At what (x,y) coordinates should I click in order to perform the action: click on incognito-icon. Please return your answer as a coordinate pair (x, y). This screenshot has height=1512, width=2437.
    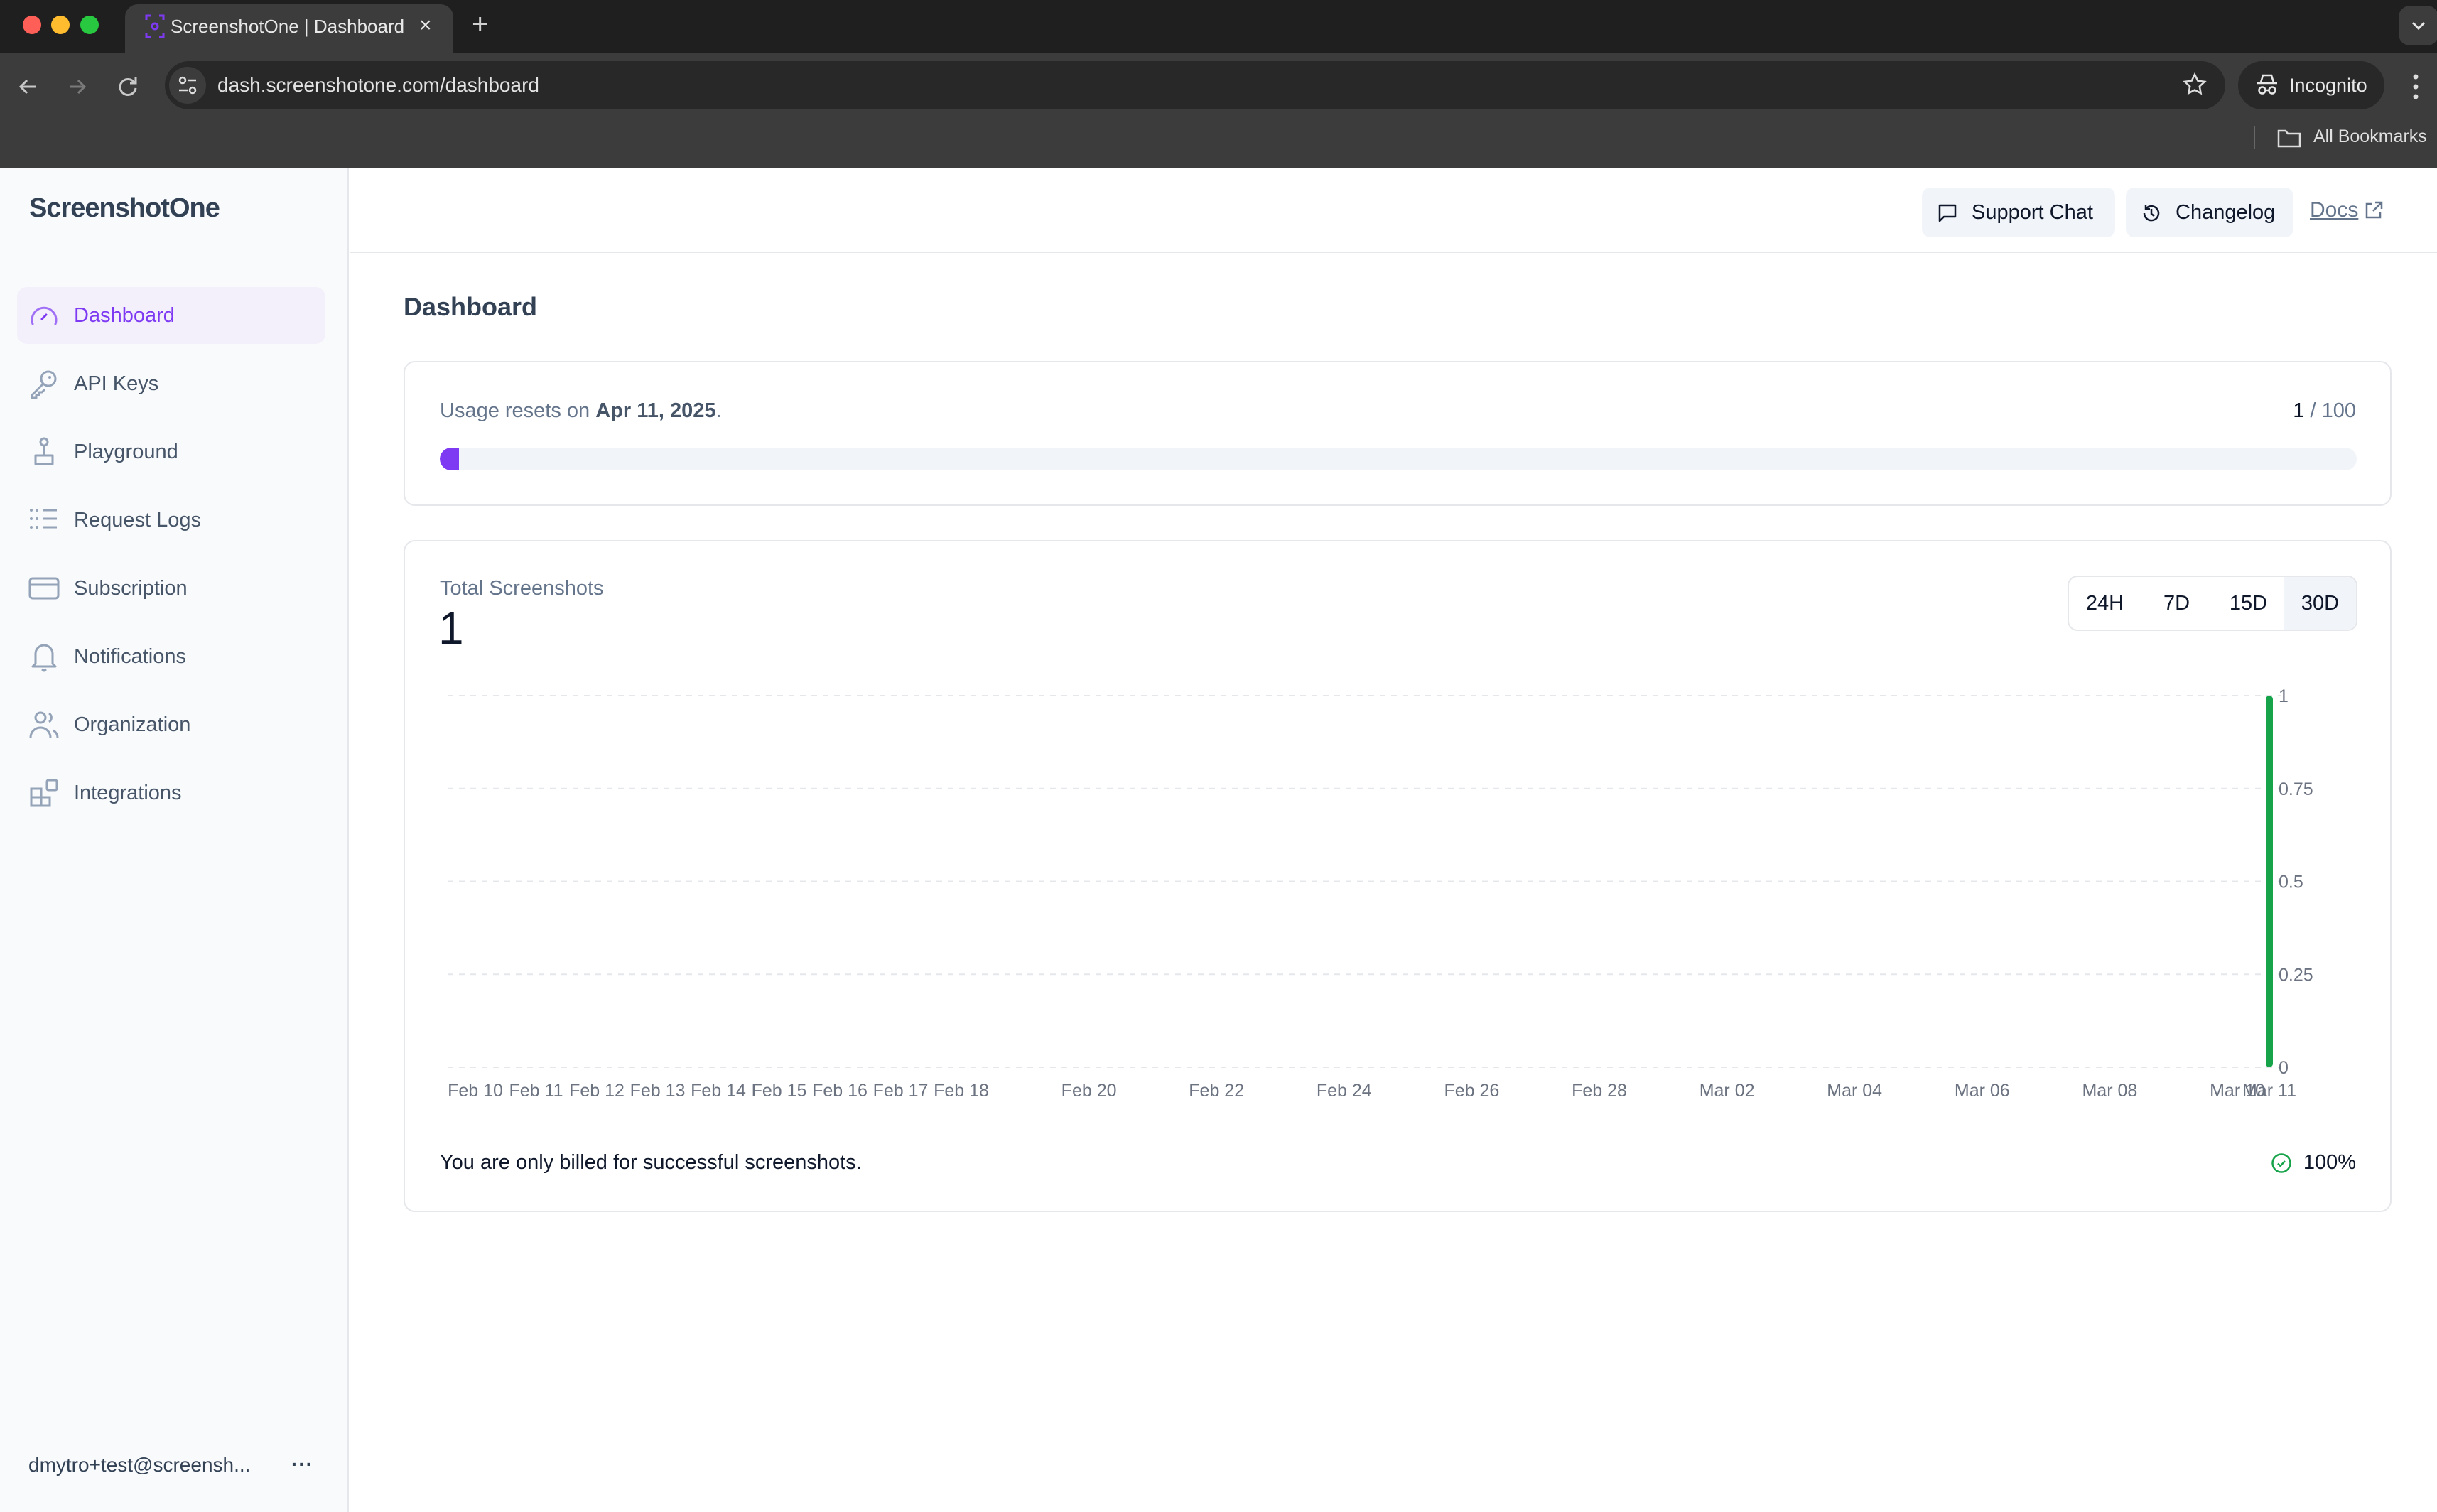
    Looking at the image, I should click on (2267, 84).